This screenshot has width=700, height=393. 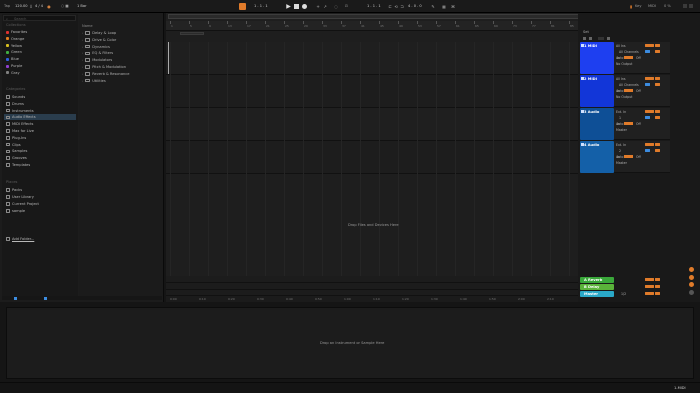 What do you see at coordinates (16, 138) in the screenshot?
I see `category-item: Plug-Ins` at bounding box center [16, 138].